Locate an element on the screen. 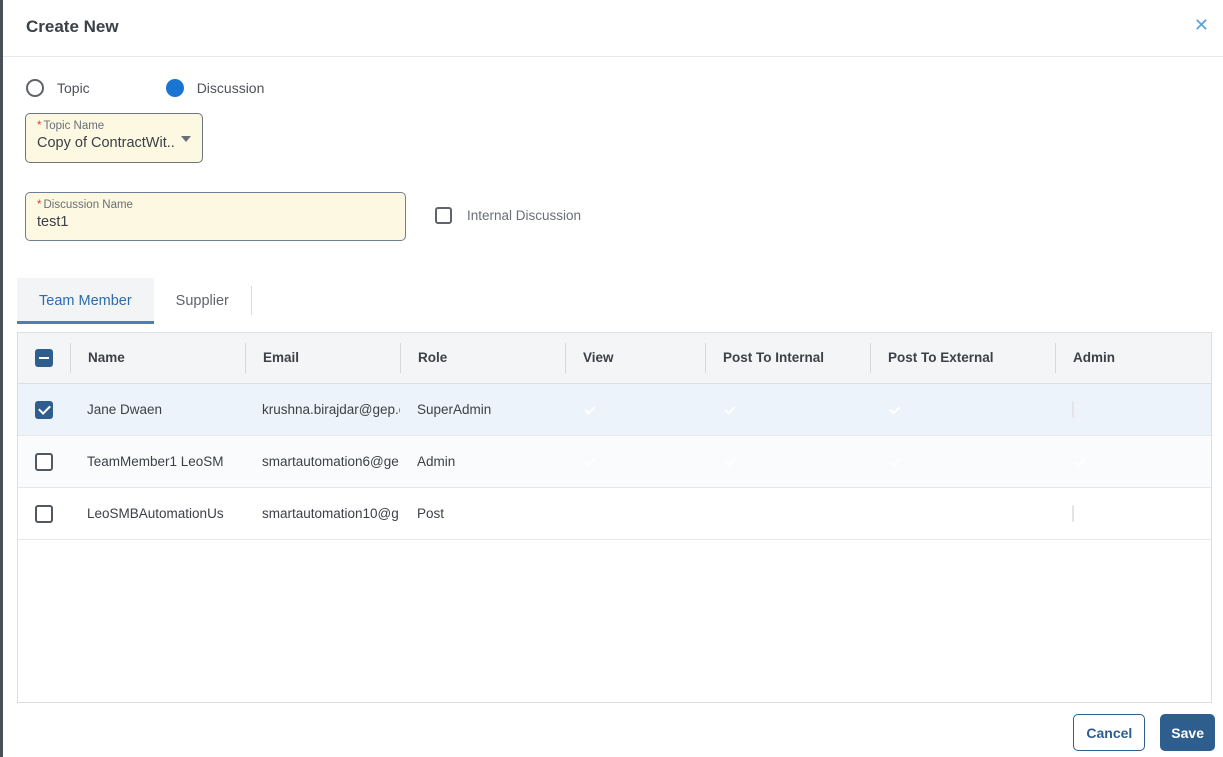 The image size is (1223, 757). discussion-name-field: * Discussion Name test1 is located at coordinates (215, 216).